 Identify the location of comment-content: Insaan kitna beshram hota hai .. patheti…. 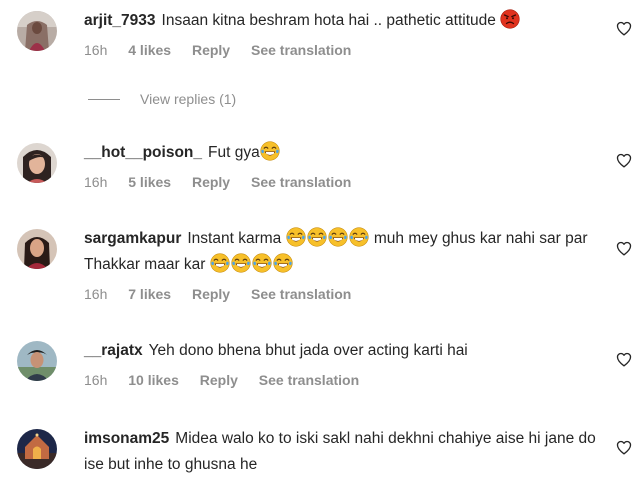
(328, 20).